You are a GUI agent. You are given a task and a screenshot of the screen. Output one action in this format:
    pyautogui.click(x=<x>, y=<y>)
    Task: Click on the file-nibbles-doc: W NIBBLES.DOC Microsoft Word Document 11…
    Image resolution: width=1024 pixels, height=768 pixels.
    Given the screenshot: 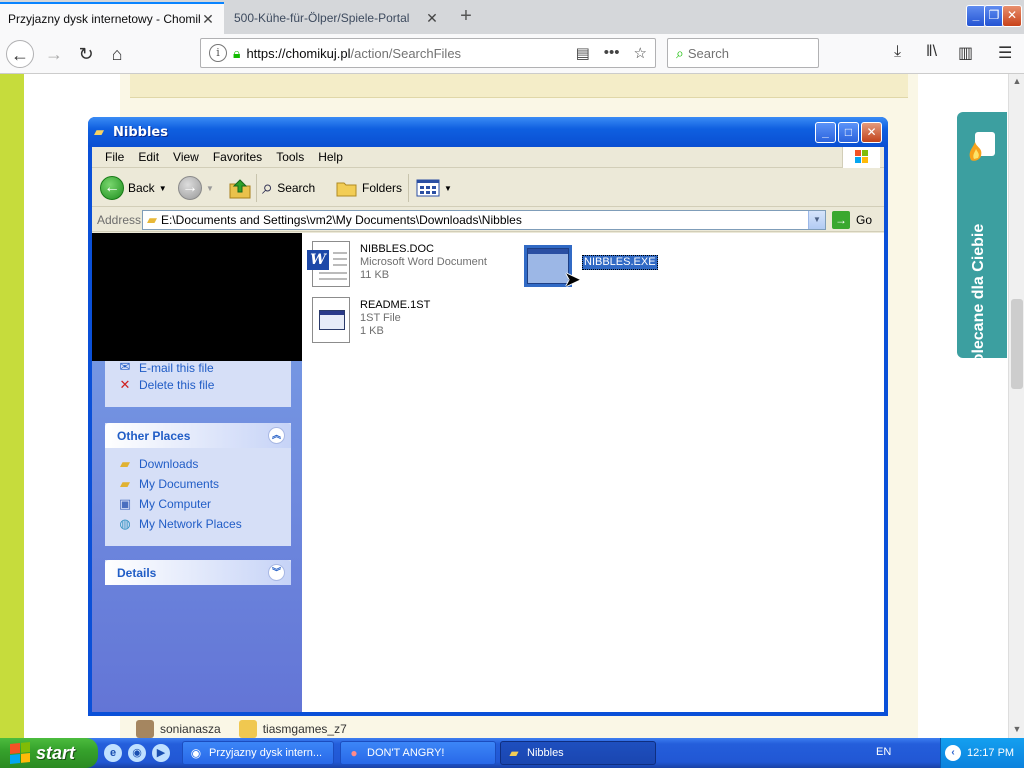 What is the action you would take?
    pyautogui.click(x=397, y=264)
    